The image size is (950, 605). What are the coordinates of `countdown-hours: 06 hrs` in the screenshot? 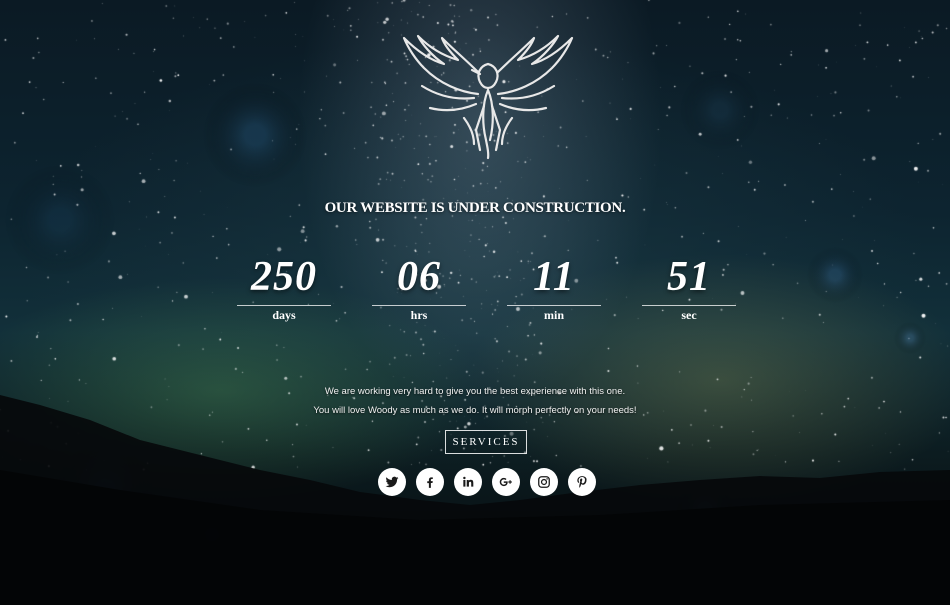 It's located at (419, 287).